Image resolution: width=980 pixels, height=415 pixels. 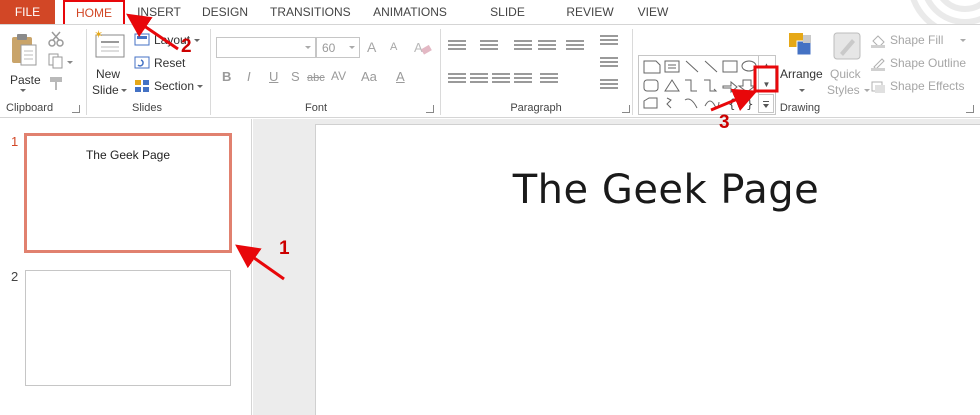 What do you see at coordinates (316, 78) in the screenshot?
I see `strikethrough-button: abc` at bounding box center [316, 78].